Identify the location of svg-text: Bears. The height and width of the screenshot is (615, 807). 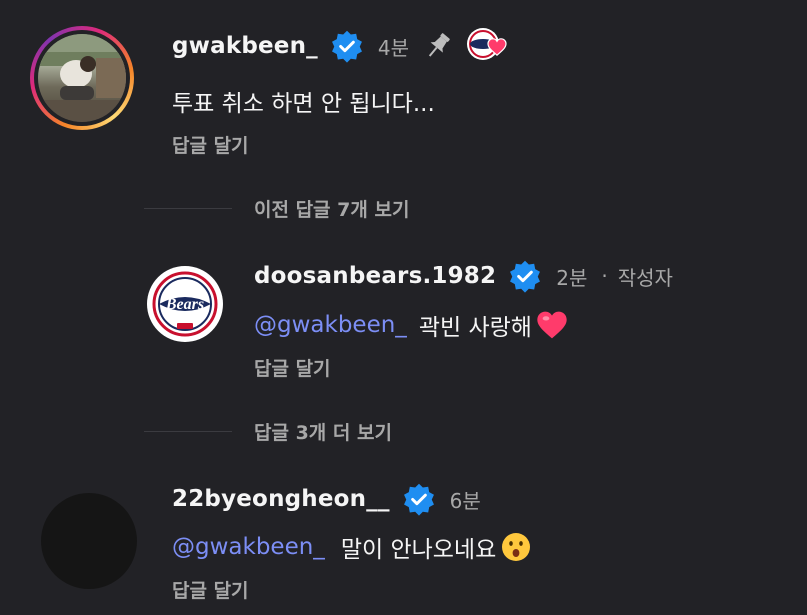
(184, 304).